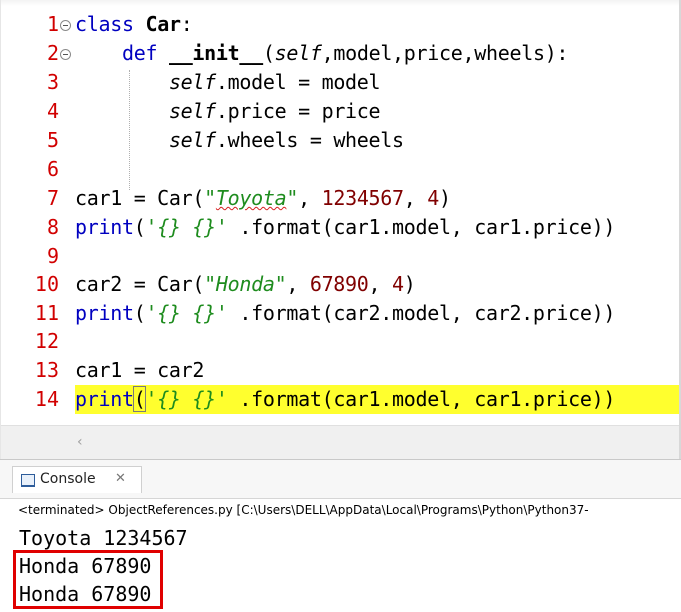  Describe the element at coordinates (103, 538) in the screenshot. I see `console-output-line: Toyota 1234567` at that location.